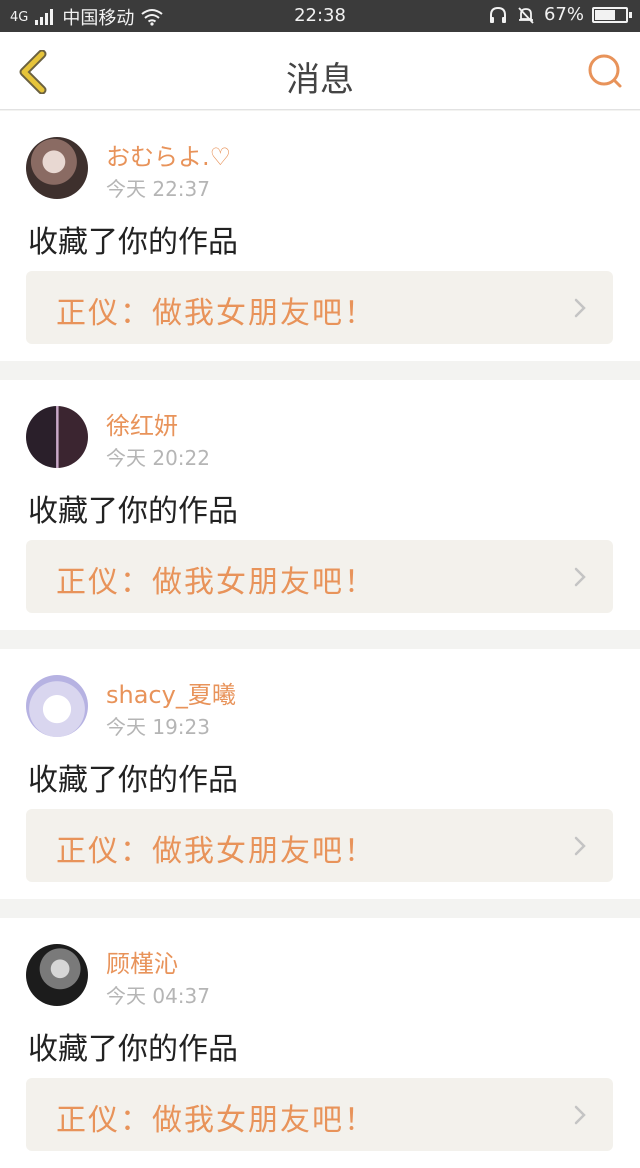 The image size is (640, 1168). What do you see at coordinates (320, 16) in the screenshot?
I see `status-bar: 4G 中国移动 22:38 67%` at bounding box center [320, 16].